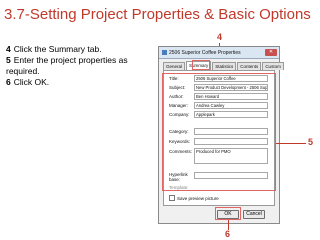 This screenshot has height=240, width=320. I want to click on step-text: Click OK., so click(31, 82).